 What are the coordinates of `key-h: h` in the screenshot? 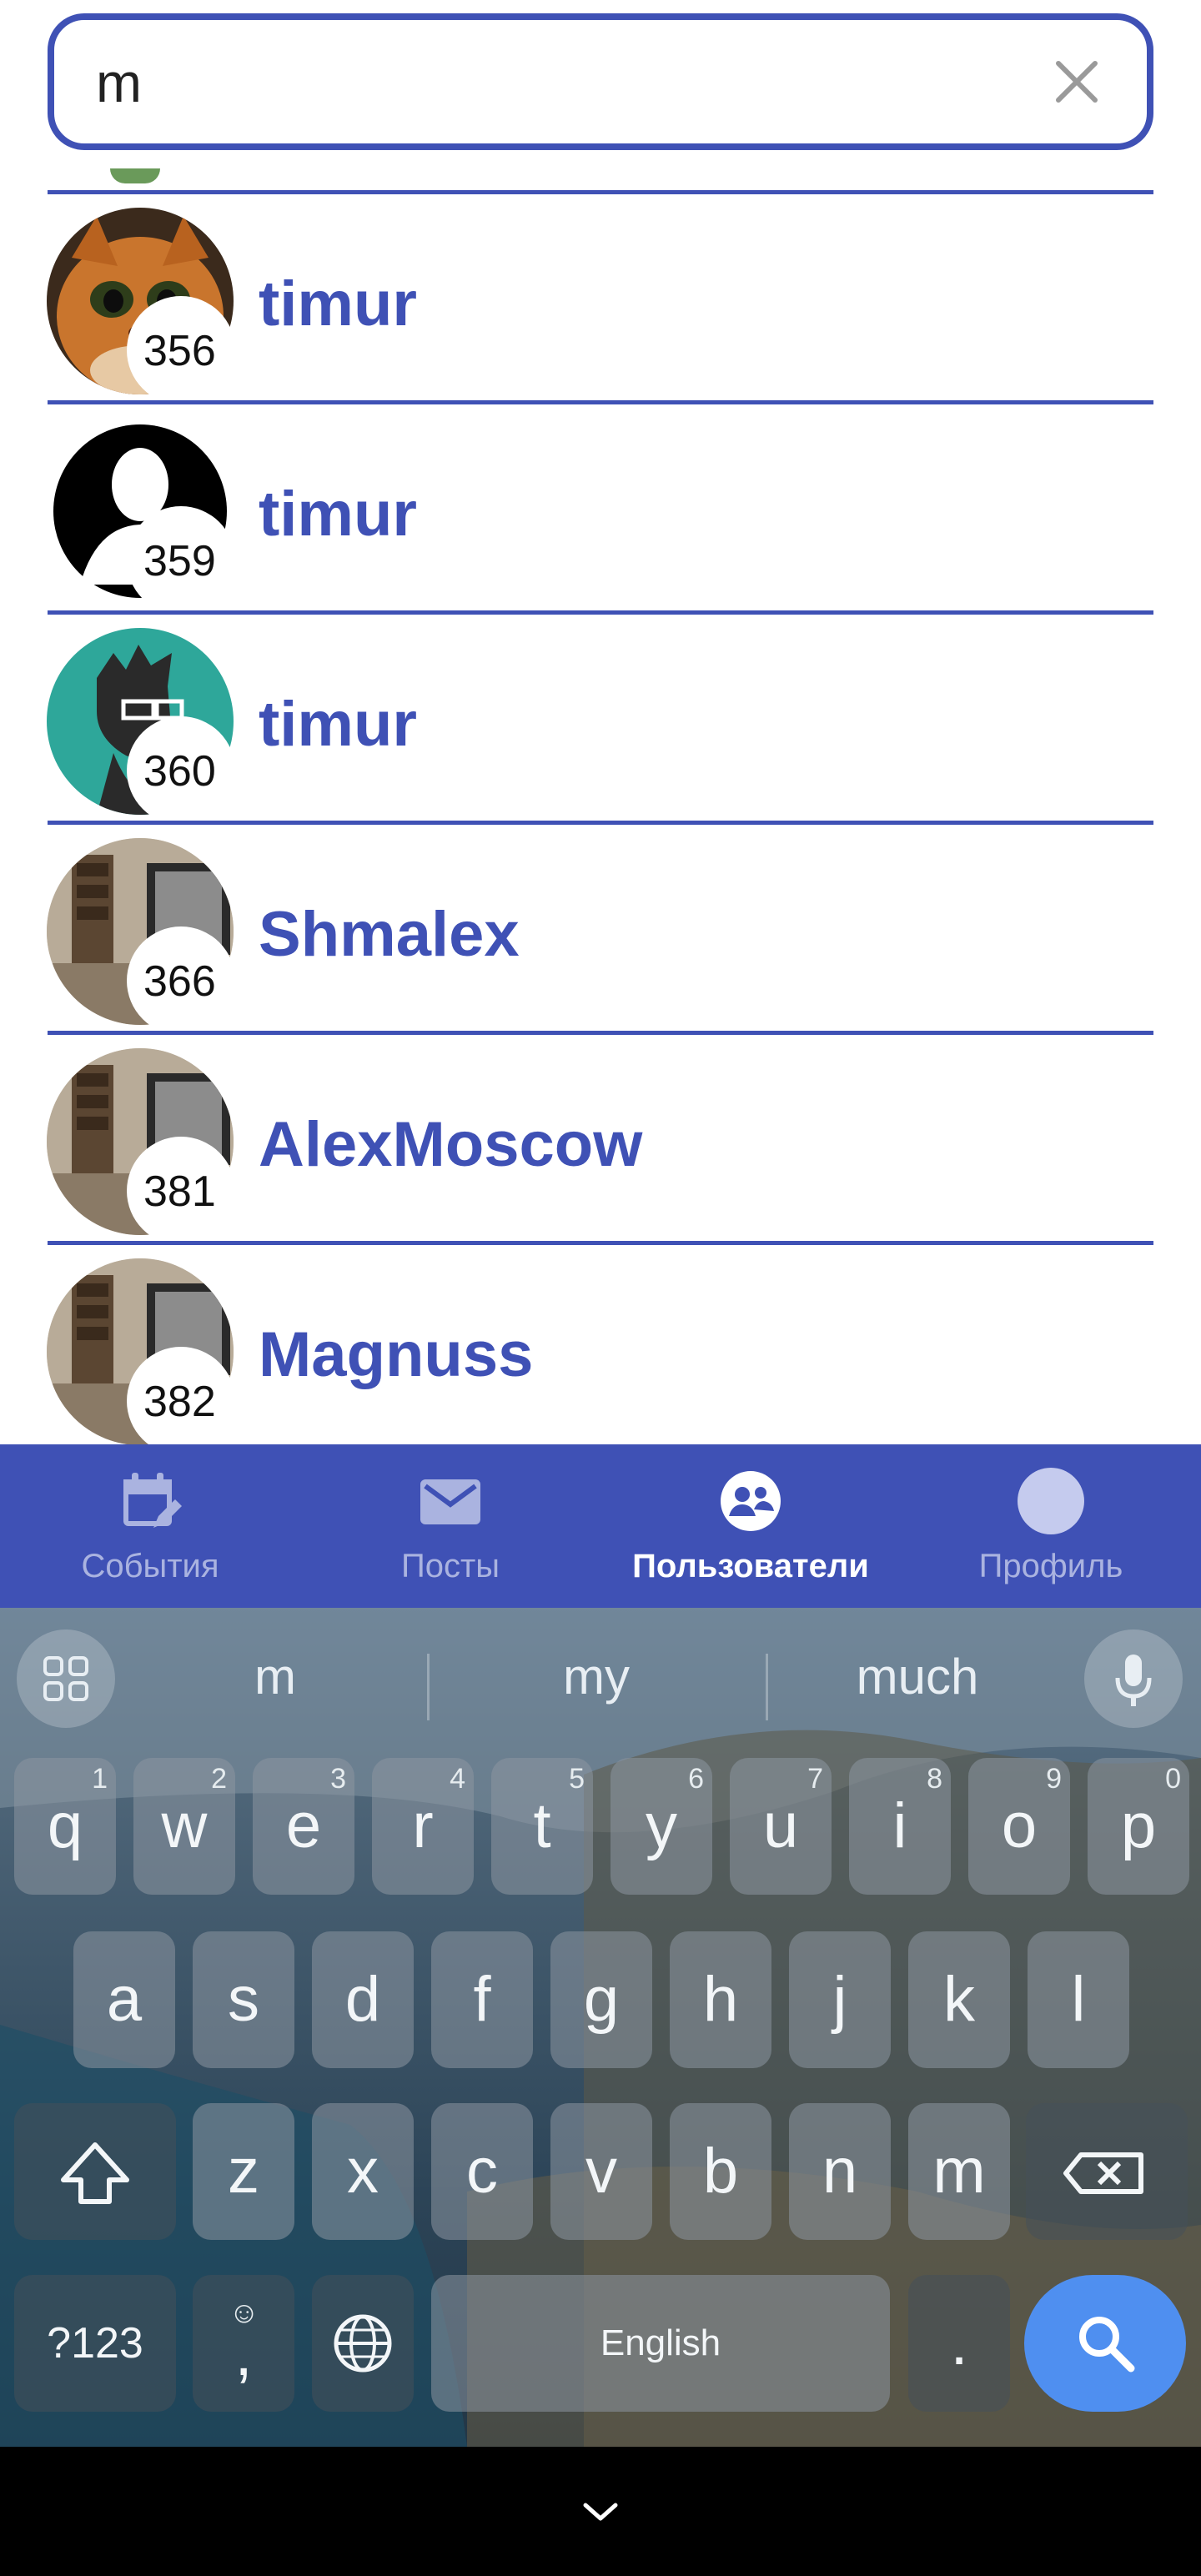 It's located at (721, 1999).